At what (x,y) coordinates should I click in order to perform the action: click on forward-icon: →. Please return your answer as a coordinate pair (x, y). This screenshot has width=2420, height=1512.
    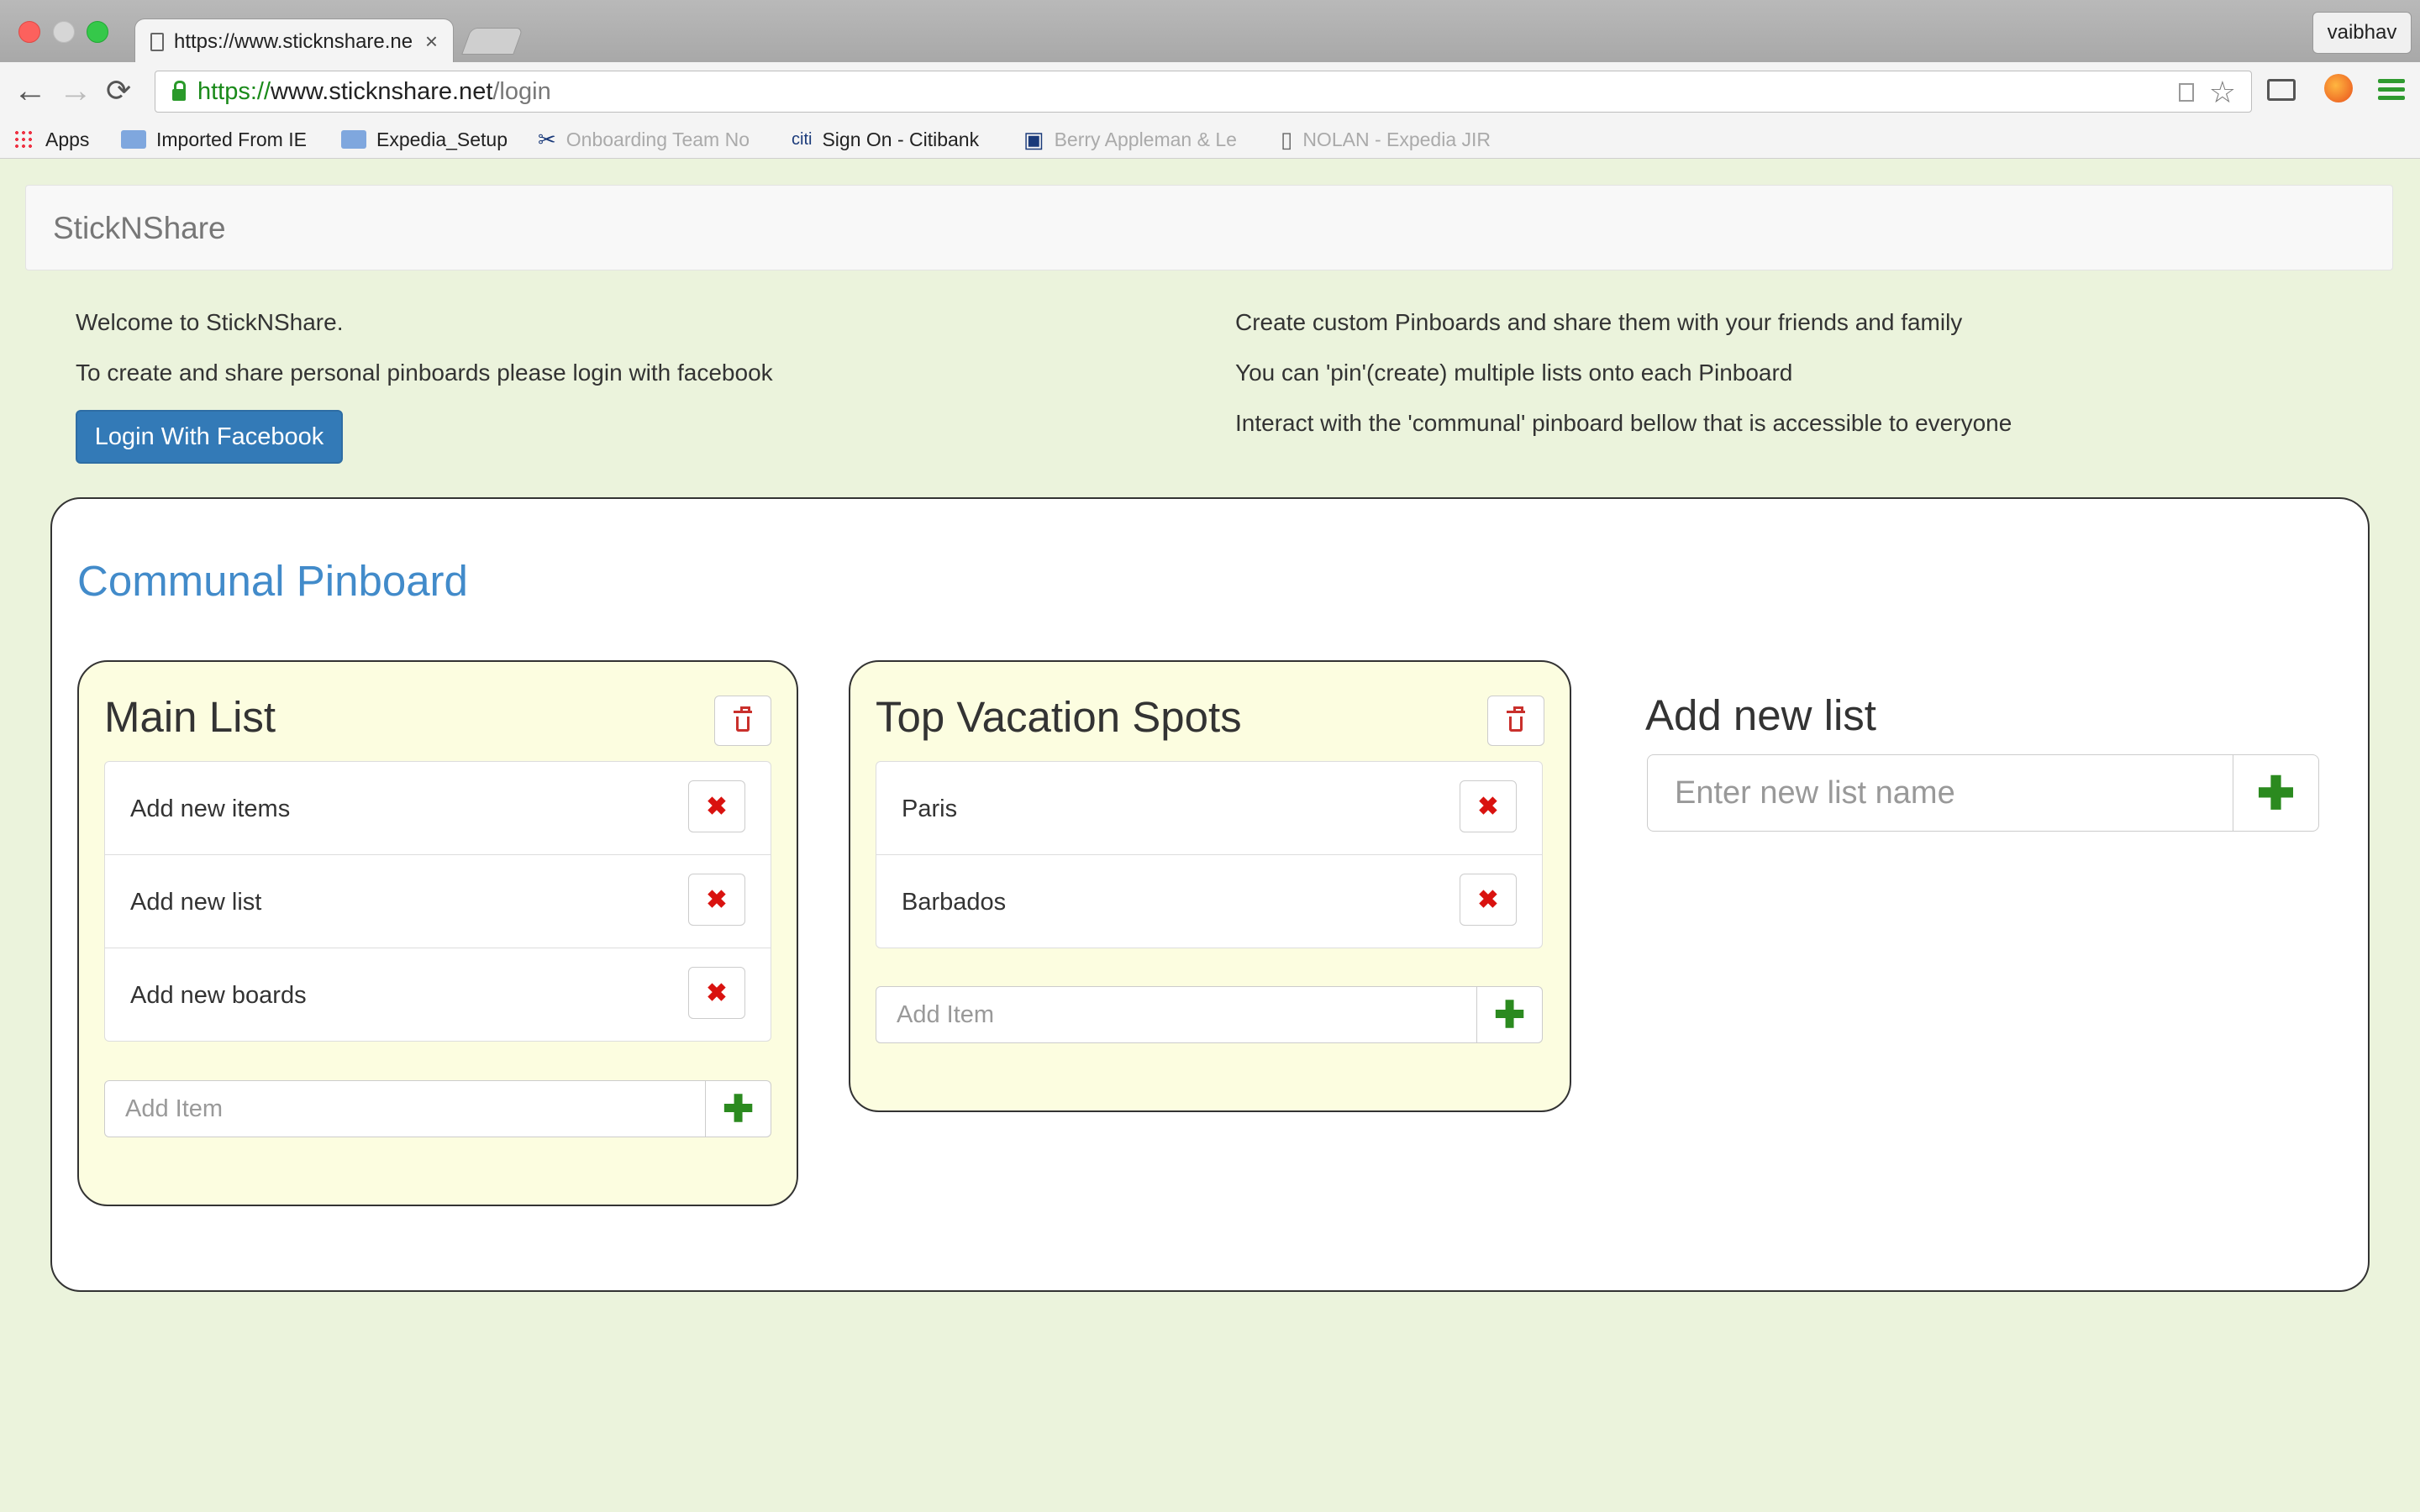
    Looking at the image, I should click on (75, 90).